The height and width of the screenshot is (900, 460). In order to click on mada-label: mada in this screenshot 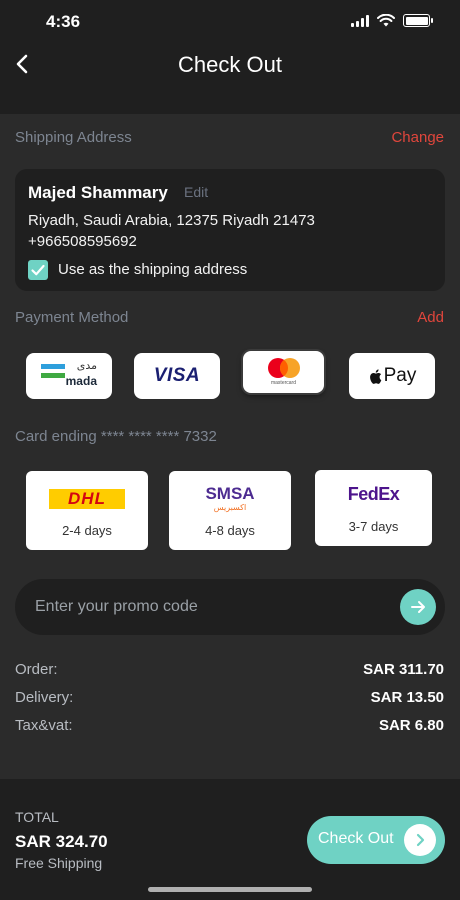, I will do `click(81, 381)`.